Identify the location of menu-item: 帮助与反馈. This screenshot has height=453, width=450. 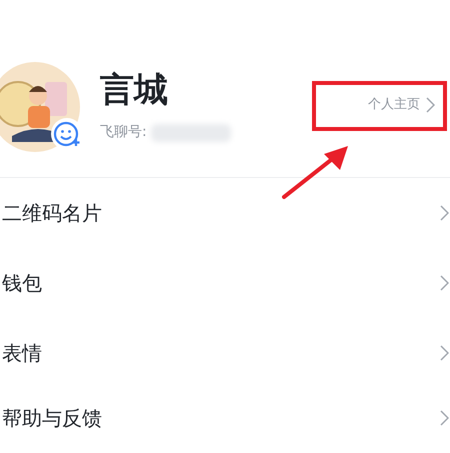
(225, 418).